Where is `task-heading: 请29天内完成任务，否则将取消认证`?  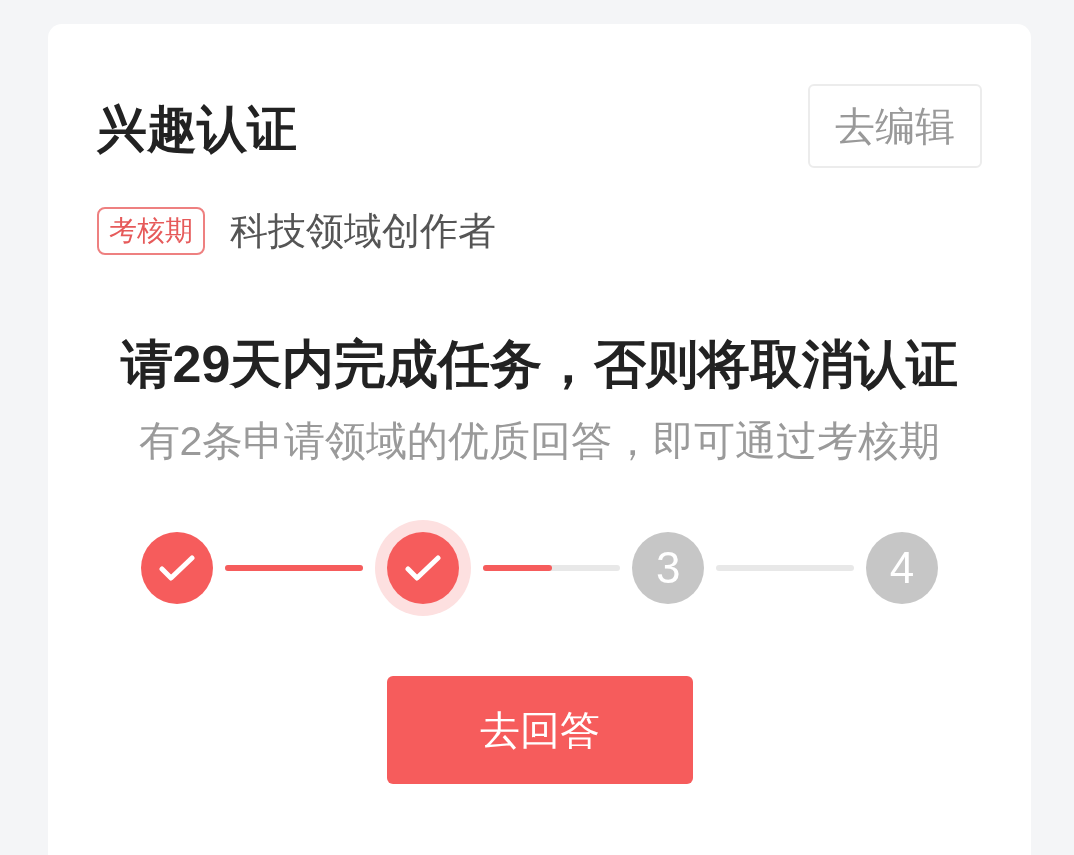 task-heading: 请29天内完成任务，否则将取消认证 is located at coordinates (539, 364).